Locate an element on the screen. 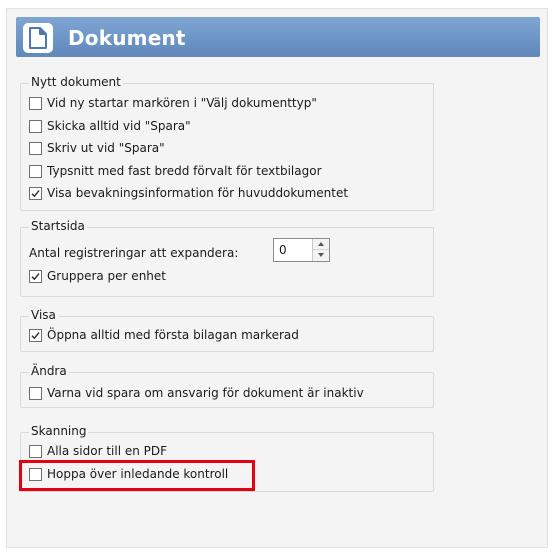  checkbox-label: Öppna alltid med första bilagan markerad is located at coordinates (173, 335).